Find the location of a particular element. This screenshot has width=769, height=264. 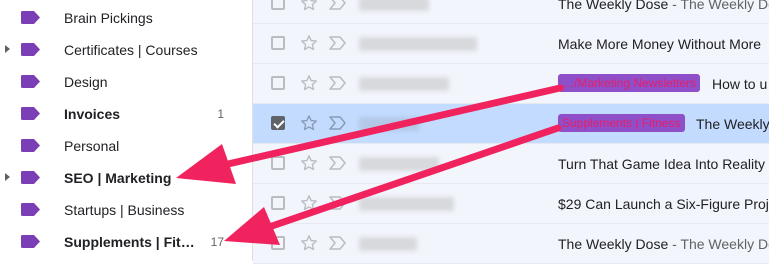

mail-row: $29 Can Launch a Six-Figure Proj is located at coordinates (511, 204).